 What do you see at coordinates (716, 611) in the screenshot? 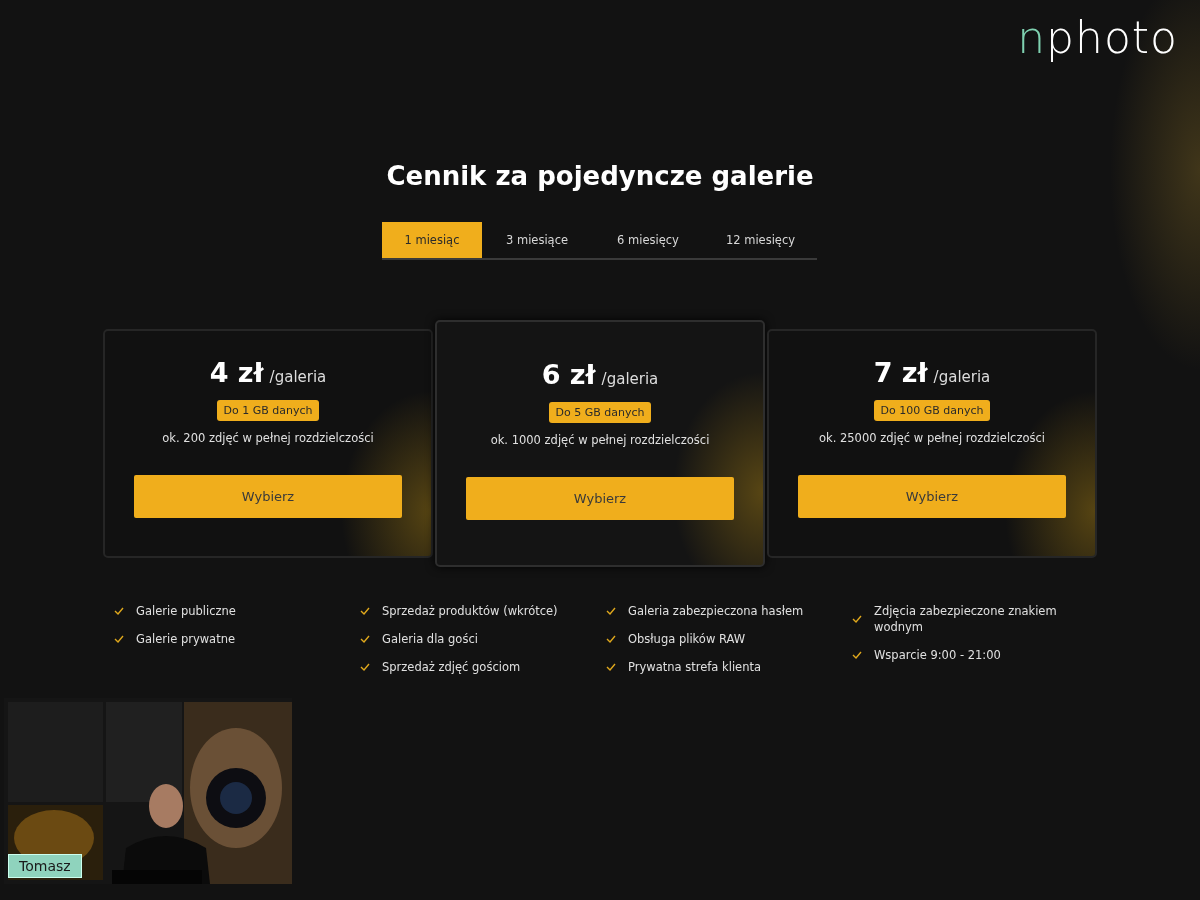
I see `feature-text: Galeria zabezpieczona hasłem` at bounding box center [716, 611].